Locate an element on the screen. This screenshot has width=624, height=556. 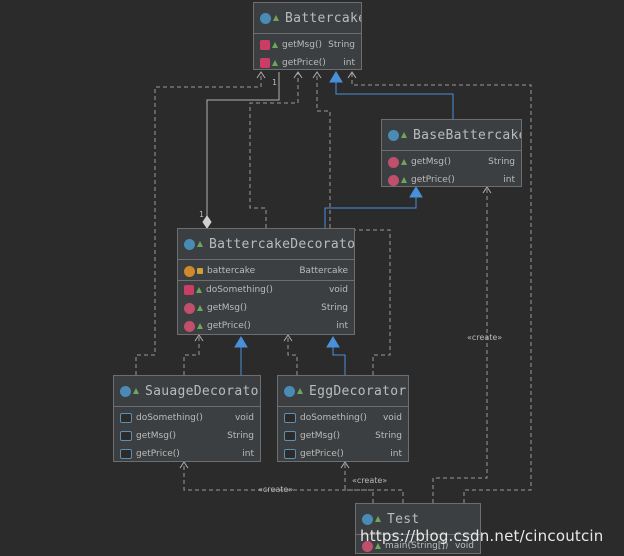
class-header: BattercakeDecorator is located at coordinates (266, 244).